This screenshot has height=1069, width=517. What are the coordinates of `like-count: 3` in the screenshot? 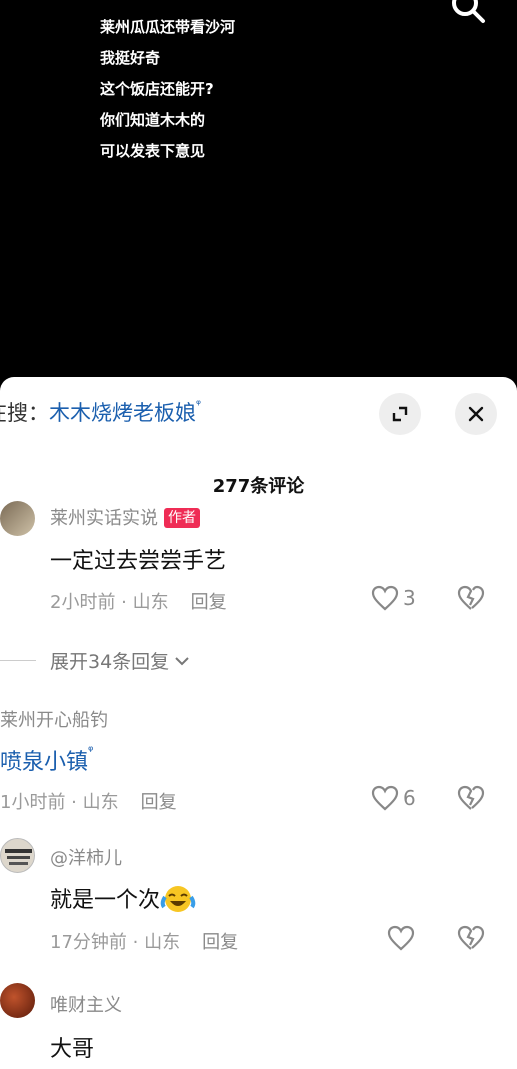 It's located at (409, 598).